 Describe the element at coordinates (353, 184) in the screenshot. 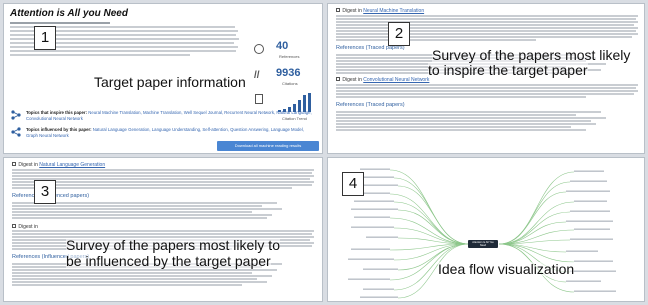

I see `section-number: 4` at that location.